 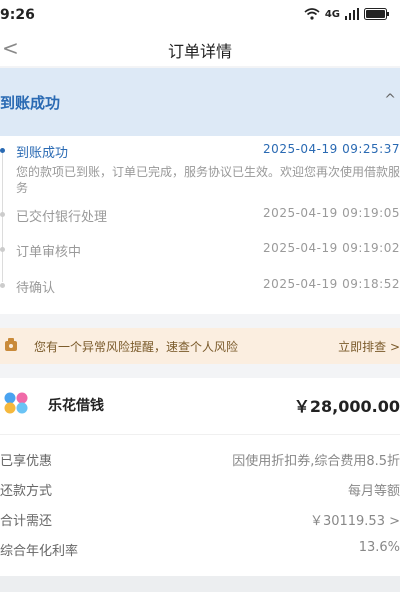 What do you see at coordinates (346, 406) in the screenshot?
I see `loan-amount: ￥28,000.00` at bounding box center [346, 406].